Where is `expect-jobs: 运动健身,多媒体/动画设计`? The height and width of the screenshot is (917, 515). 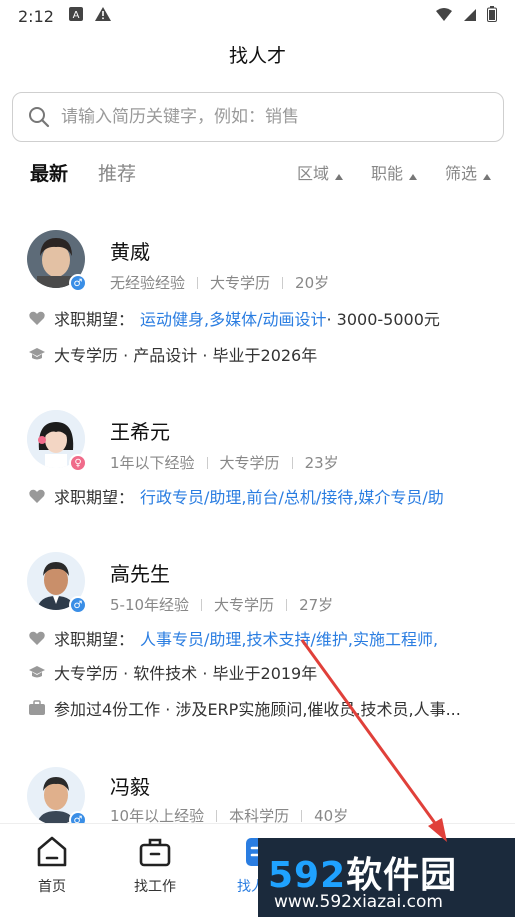
expect-jobs: 运动健身,多媒体/动画设计 is located at coordinates (233, 319).